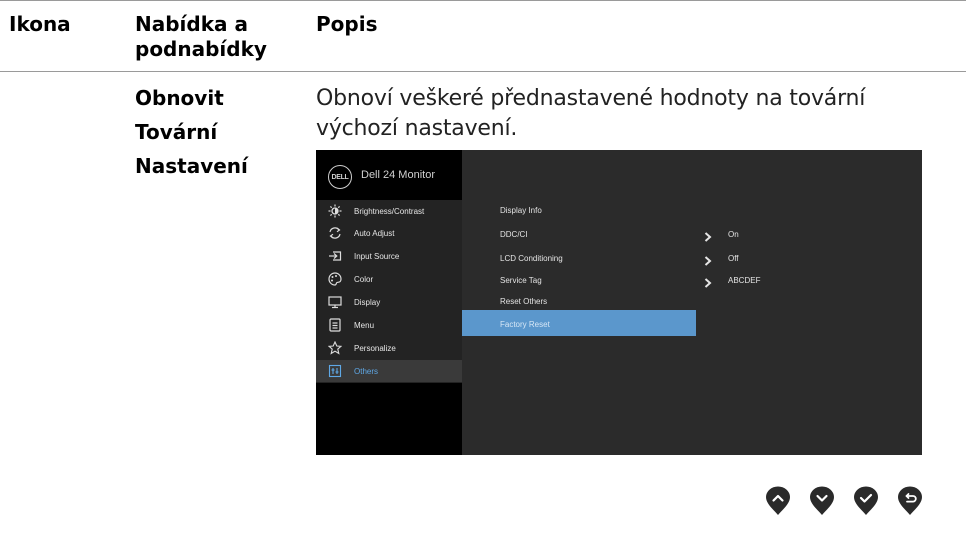  What do you see at coordinates (521, 280) in the screenshot?
I see `osd-submenu-service-tag: Service Tag` at bounding box center [521, 280].